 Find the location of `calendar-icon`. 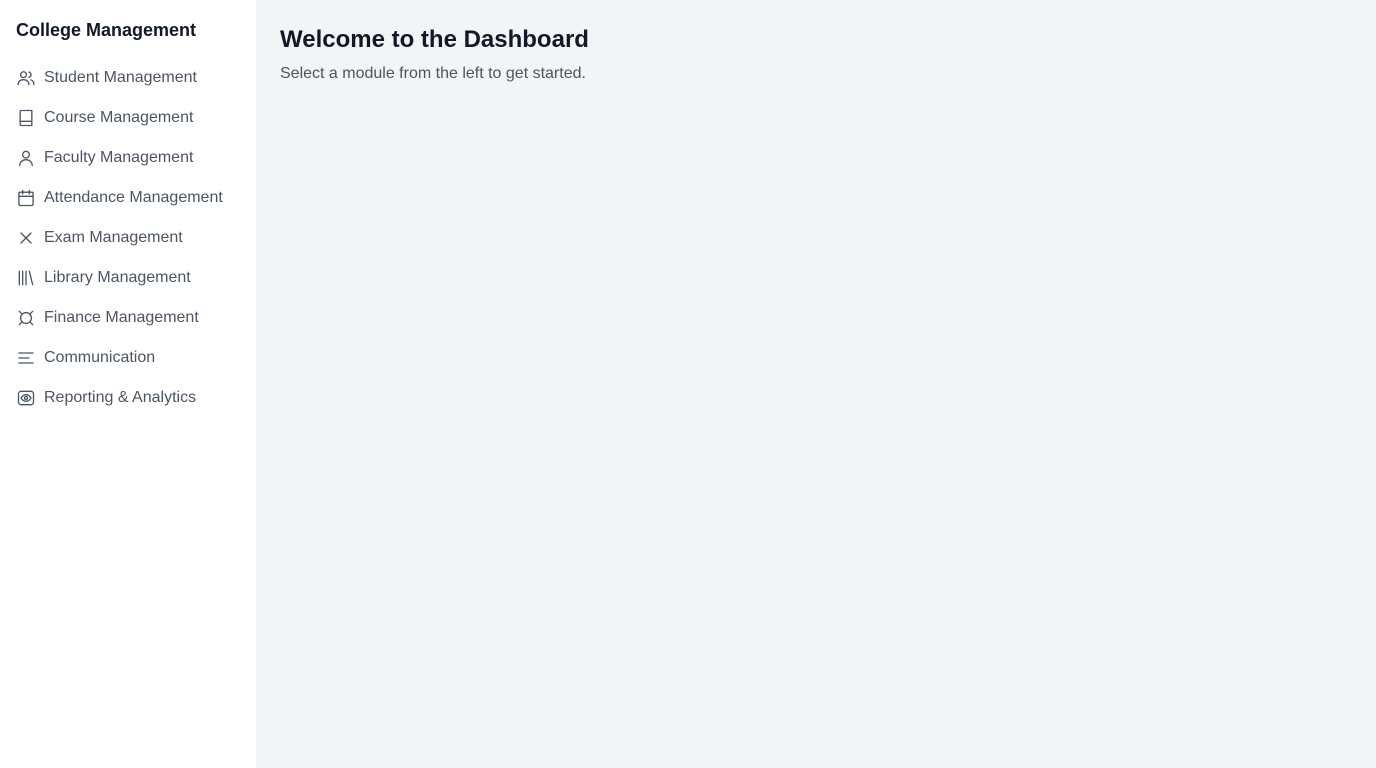

calendar-icon is located at coordinates (26, 198).